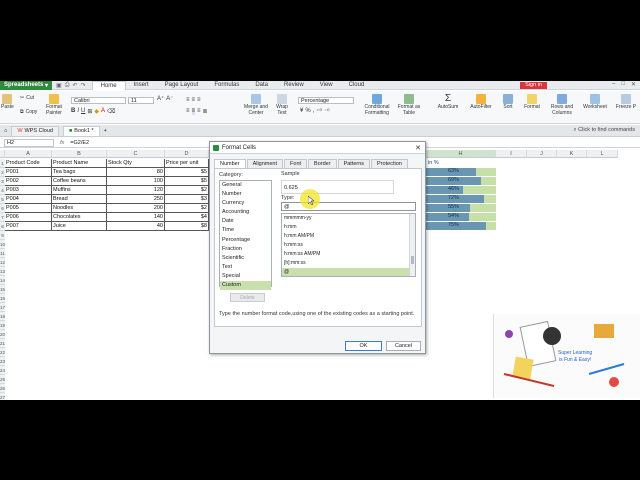 This screenshot has height=480, width=640. What do you see at coordinates (141, 85) in the screenshot?
I see `menu-insert: Insert` at bounding box center [141, 85].